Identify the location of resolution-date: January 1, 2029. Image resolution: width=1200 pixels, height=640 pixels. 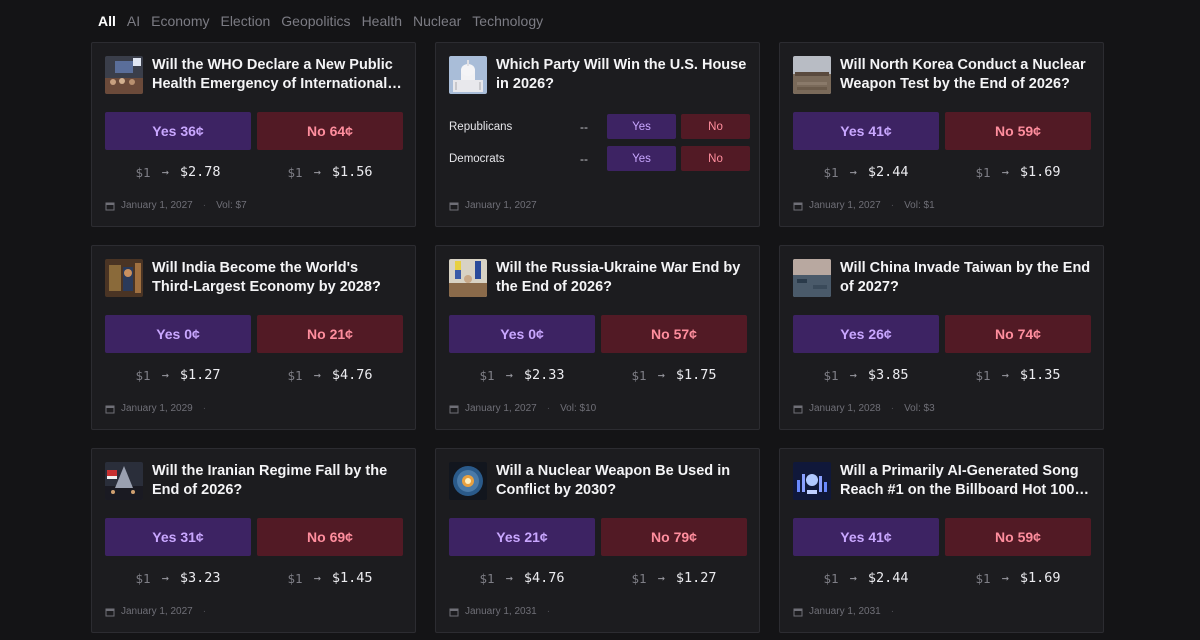
(157, 408).